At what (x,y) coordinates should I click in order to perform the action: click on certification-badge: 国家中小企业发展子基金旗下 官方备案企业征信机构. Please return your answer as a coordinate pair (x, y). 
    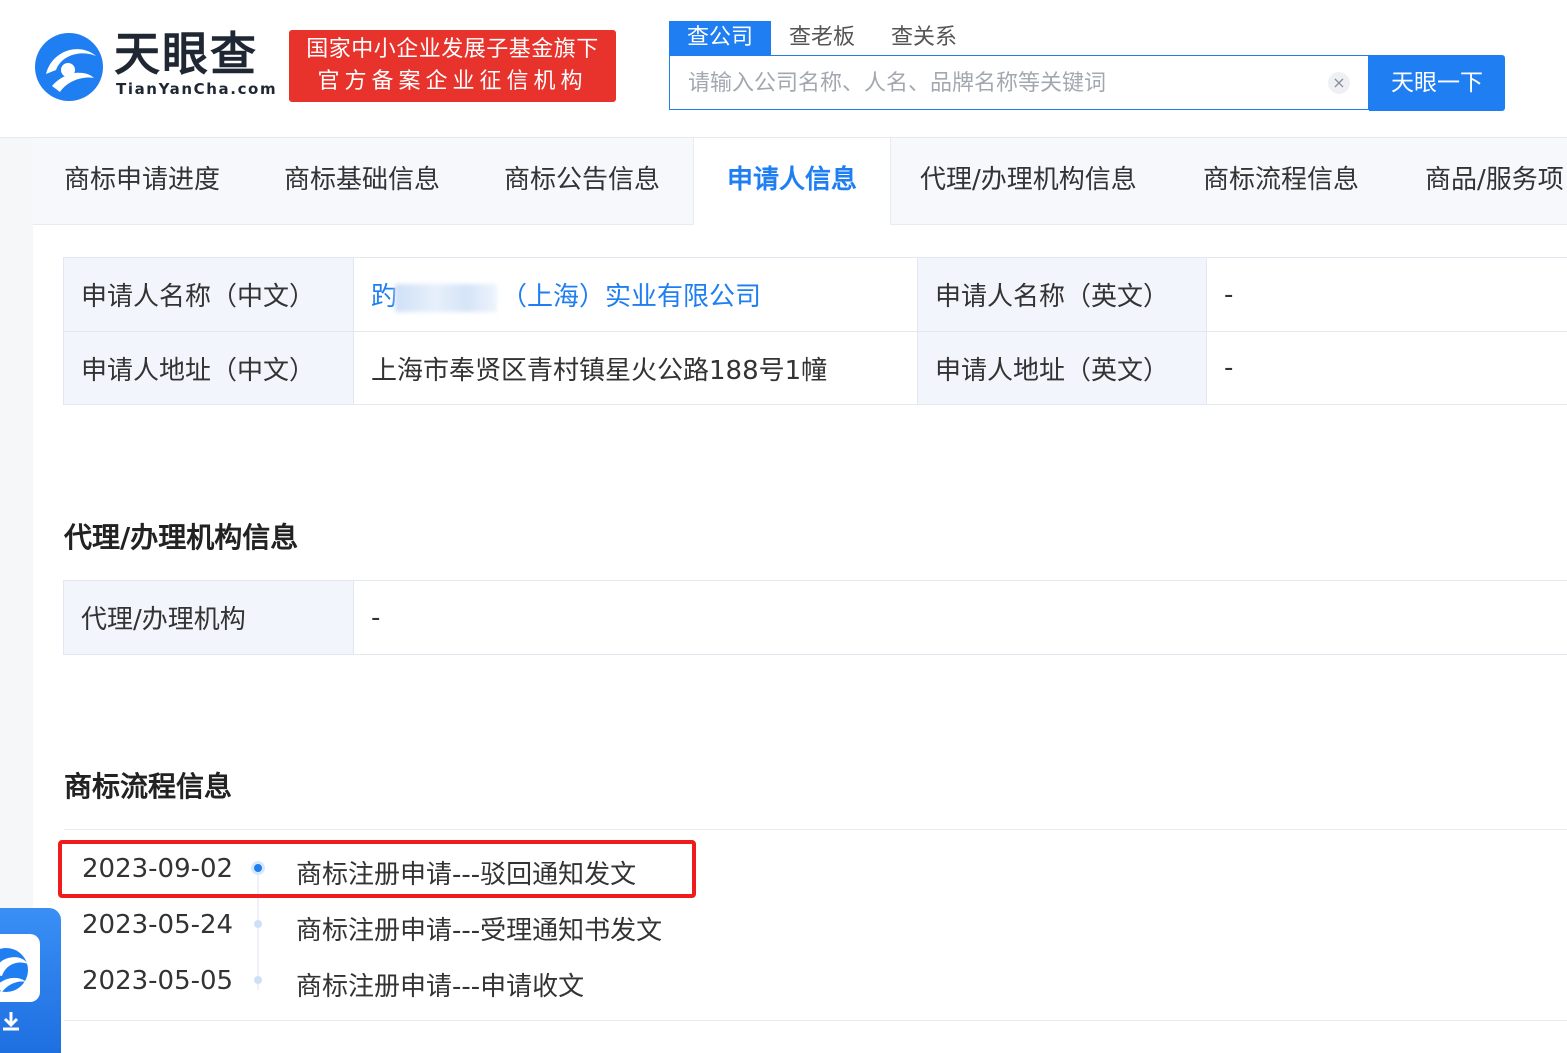
    Looking at the image, I should click on (452, 66).